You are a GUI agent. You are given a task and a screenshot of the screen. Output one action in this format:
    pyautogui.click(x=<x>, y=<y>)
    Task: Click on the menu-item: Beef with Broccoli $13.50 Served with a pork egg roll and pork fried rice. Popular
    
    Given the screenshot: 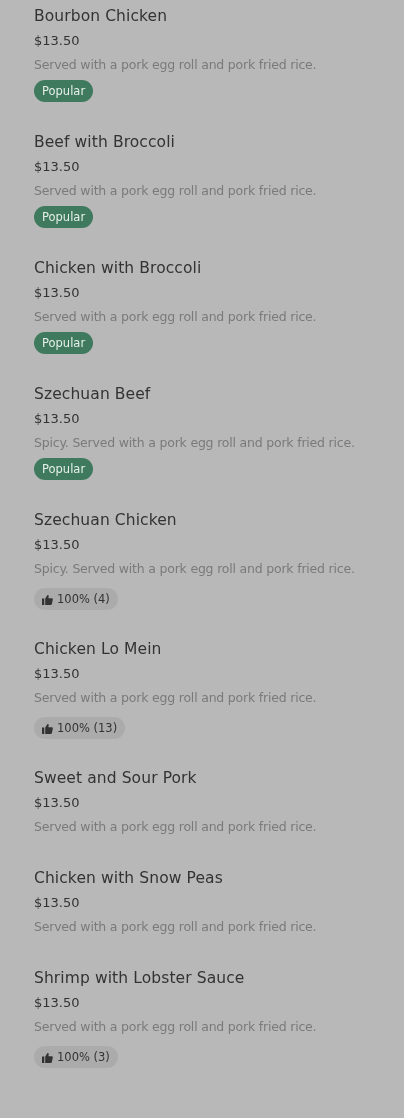 What is the action you would take?
    pyautogui.click(x=202, y=193)
    